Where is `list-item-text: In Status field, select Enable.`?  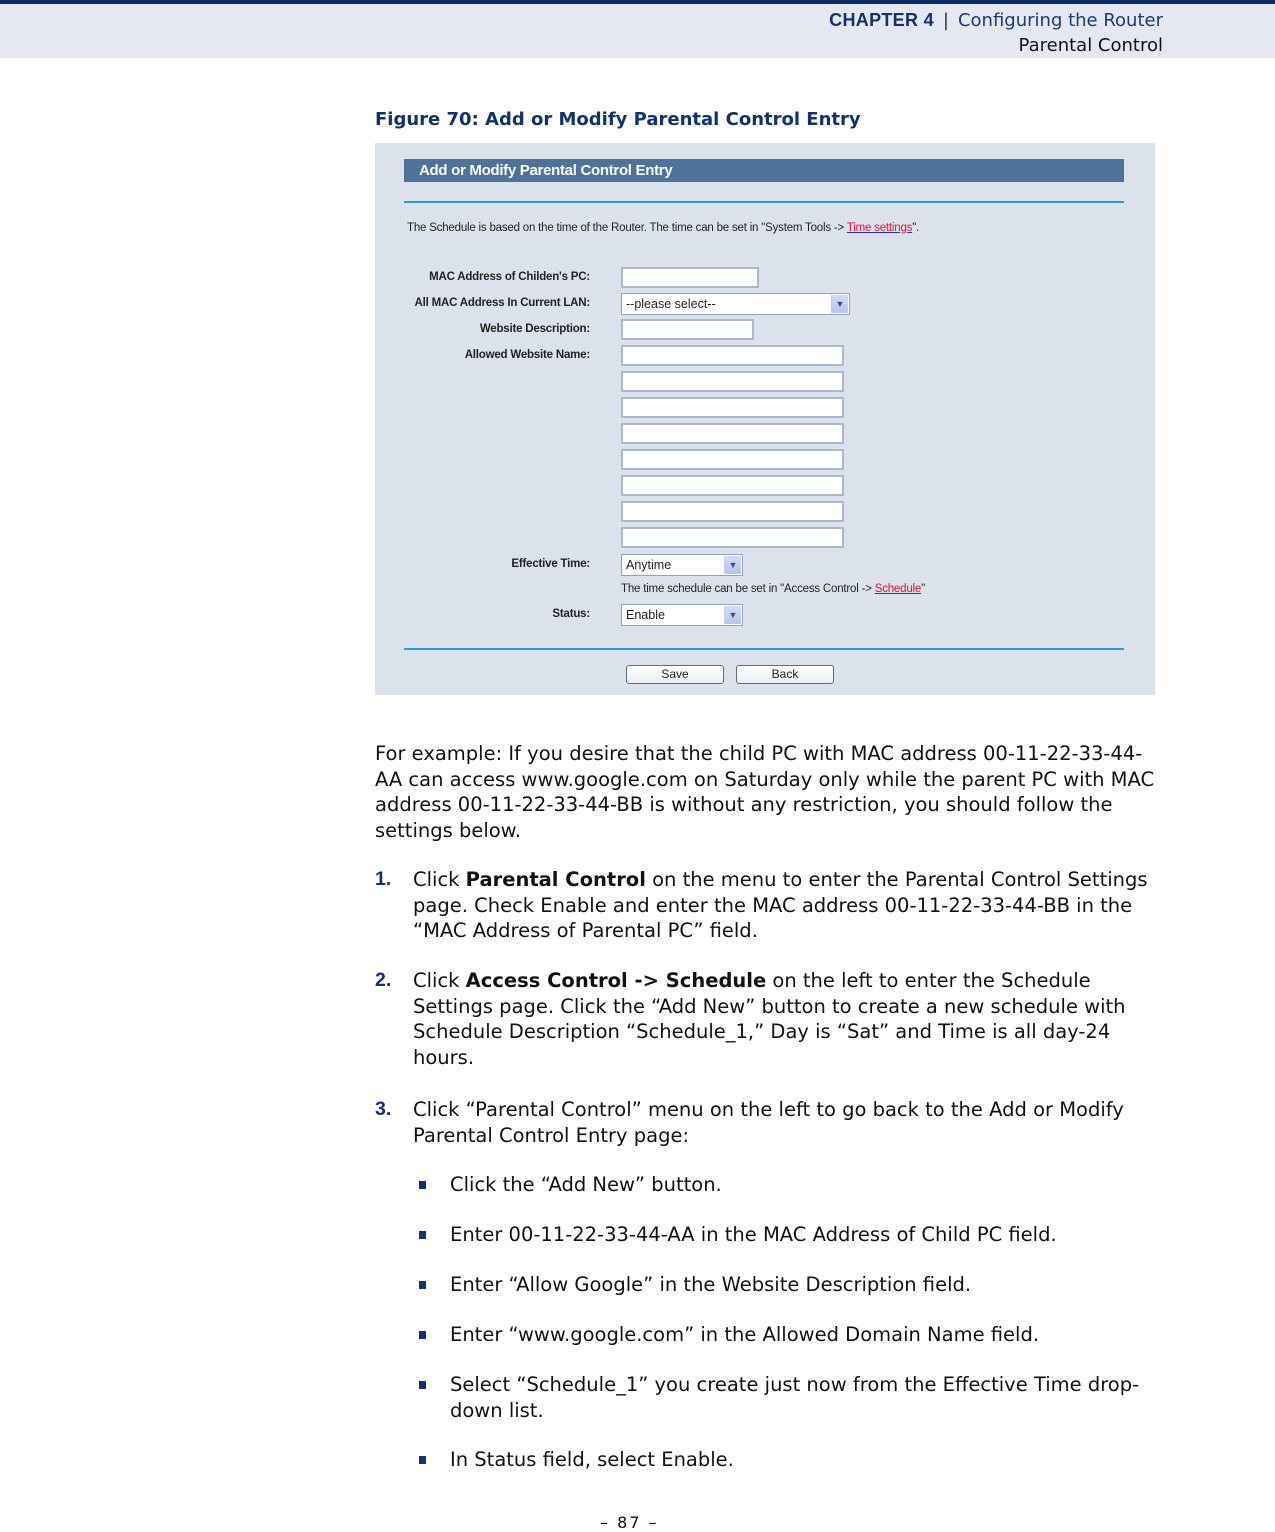
list-item-text: In Status field, select Enable. is located at coordinates (592, 1459).